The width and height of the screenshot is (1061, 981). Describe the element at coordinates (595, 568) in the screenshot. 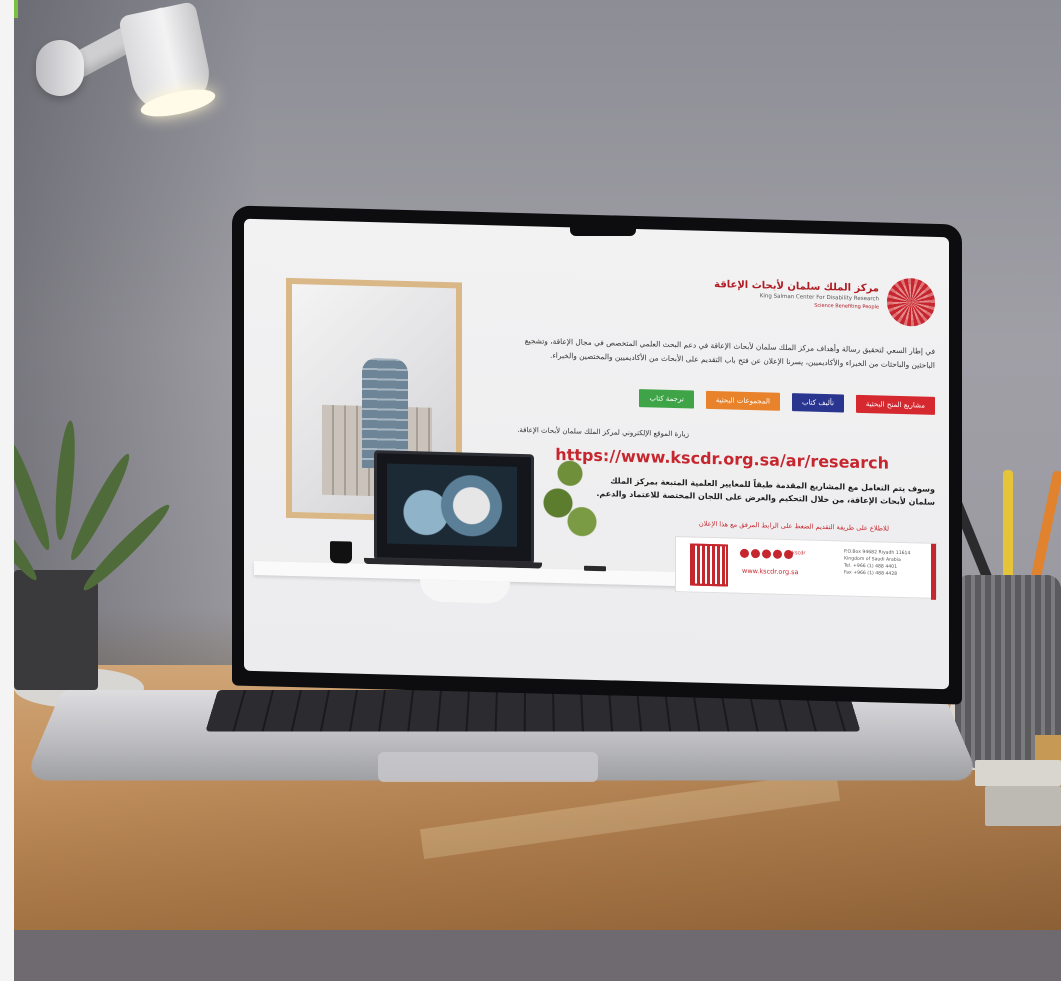

I see `phone` at that location.